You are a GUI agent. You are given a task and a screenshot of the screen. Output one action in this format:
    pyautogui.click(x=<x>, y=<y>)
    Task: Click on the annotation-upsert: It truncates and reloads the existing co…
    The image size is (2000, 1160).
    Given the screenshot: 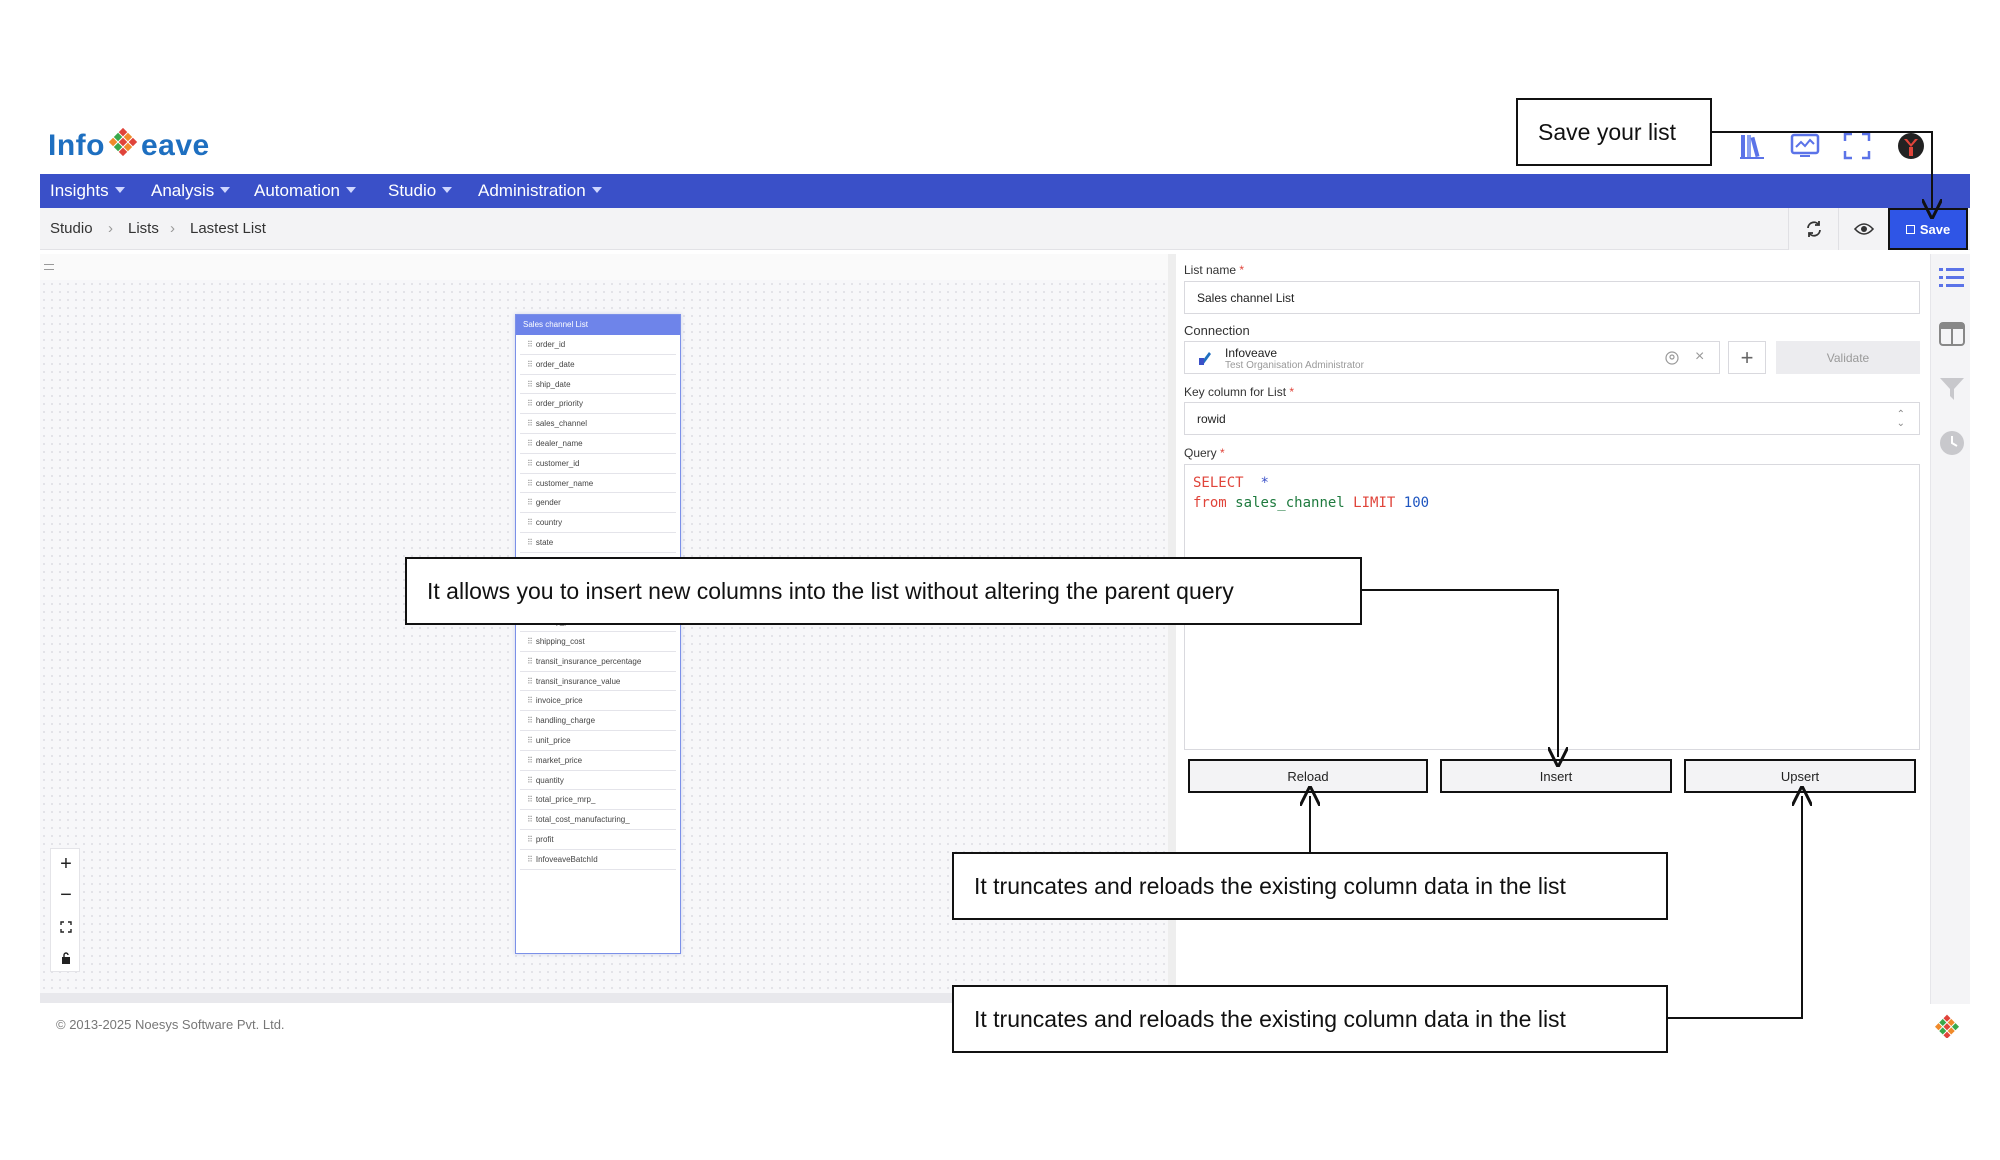 What is the action you would take?
    pyautogui.click(x=1310, y=1019)
    